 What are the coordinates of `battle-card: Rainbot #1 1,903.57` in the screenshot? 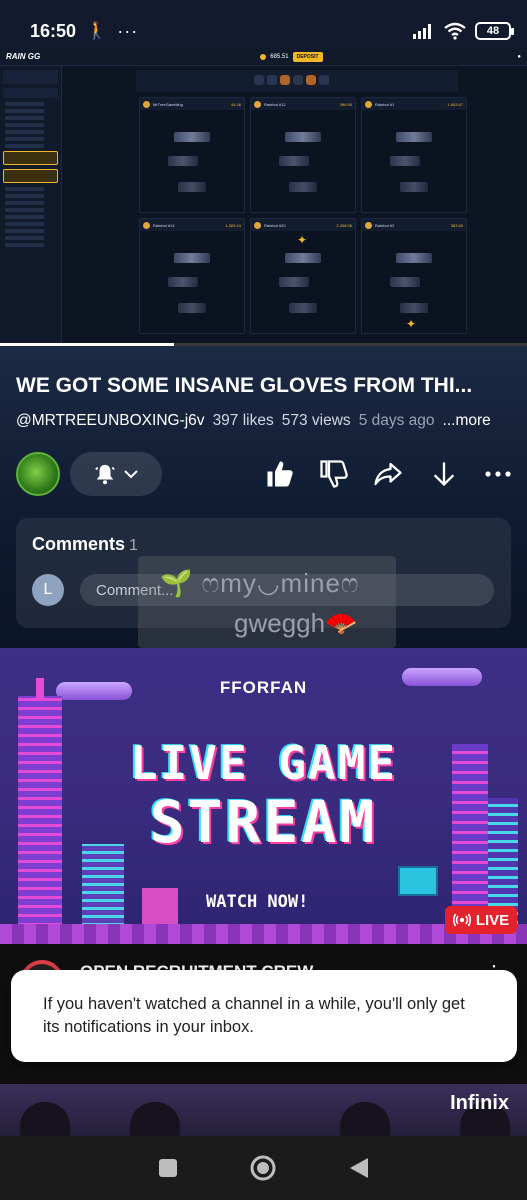 It's located at (414, 155).